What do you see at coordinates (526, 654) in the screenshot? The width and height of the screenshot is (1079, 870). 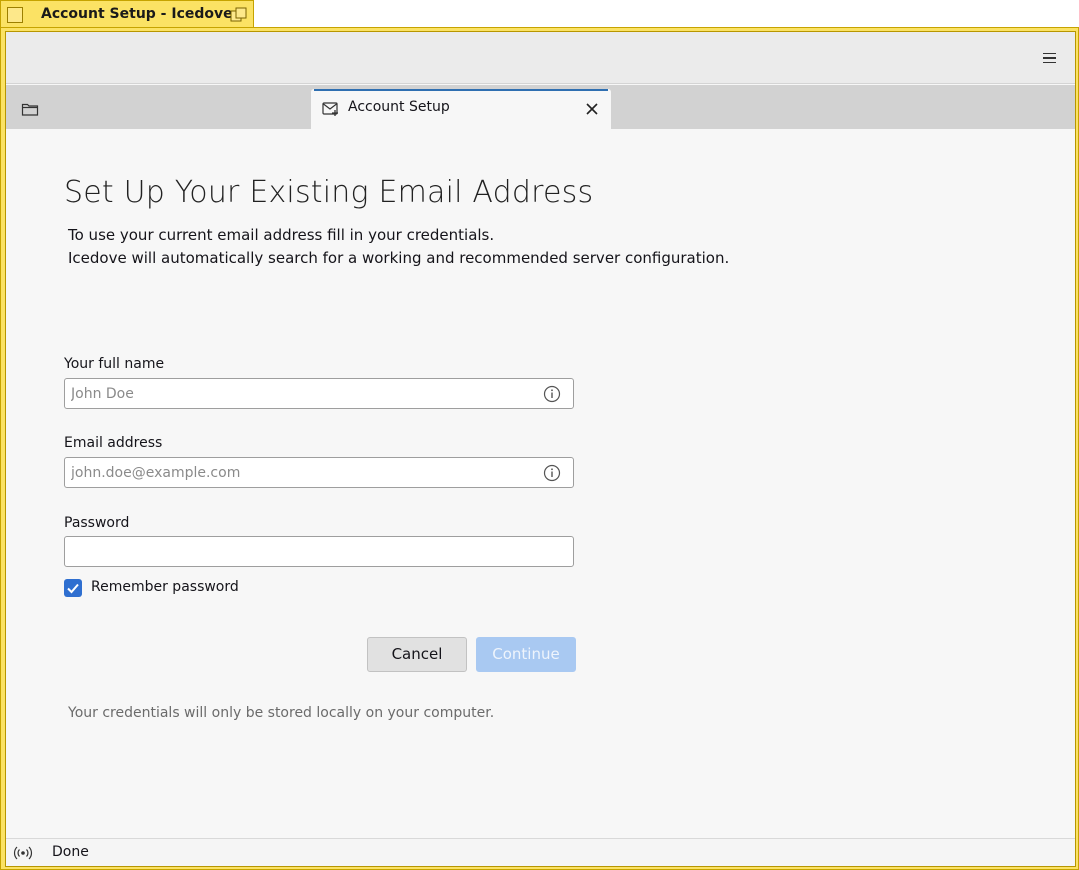 I see `continue-button: Continue` at bounding box center [526, 654].